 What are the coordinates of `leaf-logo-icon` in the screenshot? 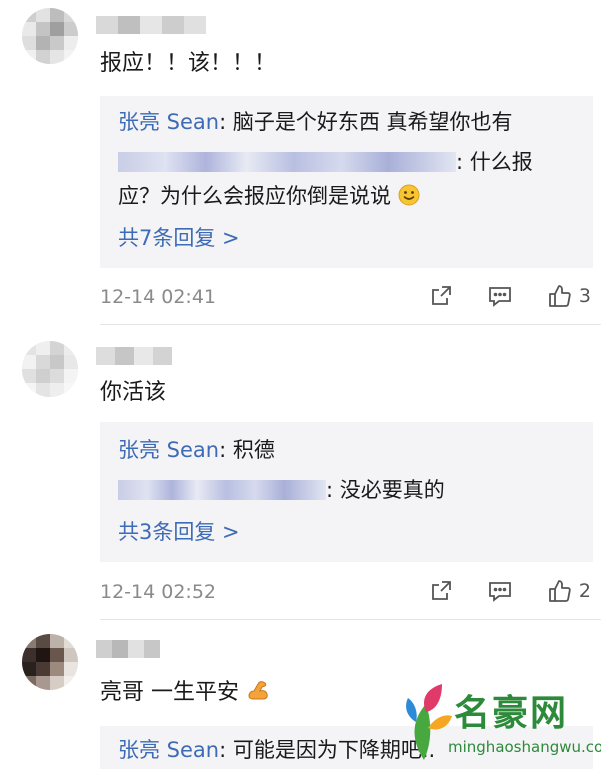 It's located at (429, 722).